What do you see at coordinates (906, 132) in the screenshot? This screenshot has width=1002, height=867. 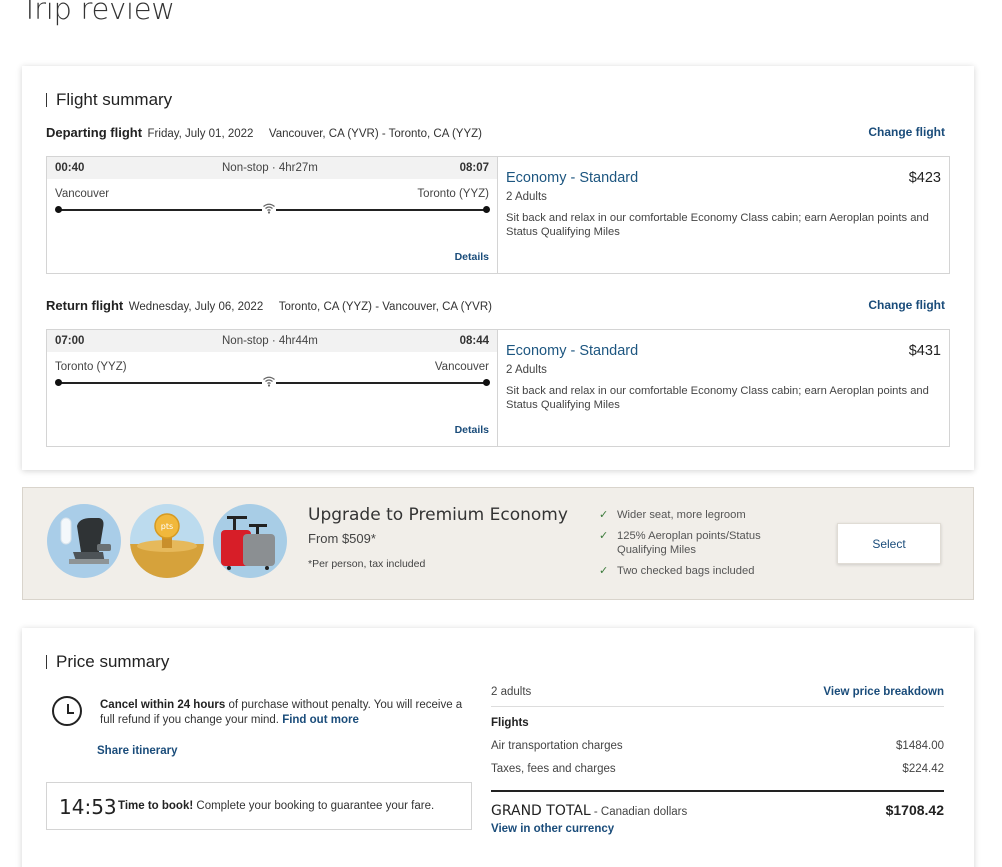 I see `change-flight-link-departing: Change flight` at bounding box center [906, 132].